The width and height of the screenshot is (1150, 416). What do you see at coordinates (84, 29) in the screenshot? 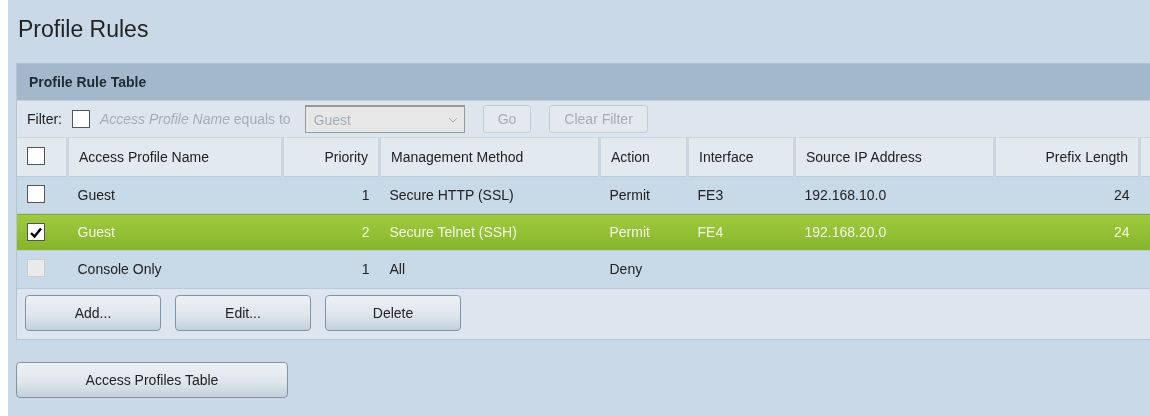
I see `page-title: Profile Rules` at bounding box center [84, 29].